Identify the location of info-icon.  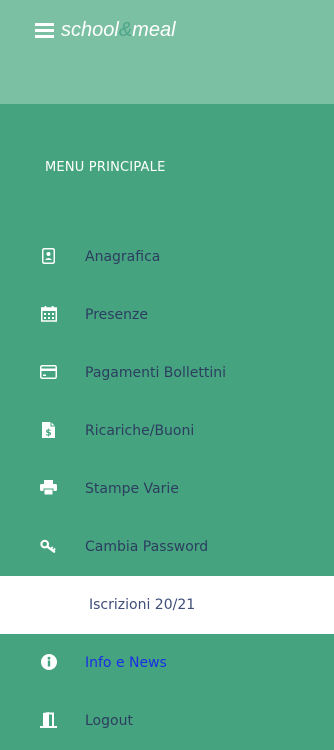
(48, 661).